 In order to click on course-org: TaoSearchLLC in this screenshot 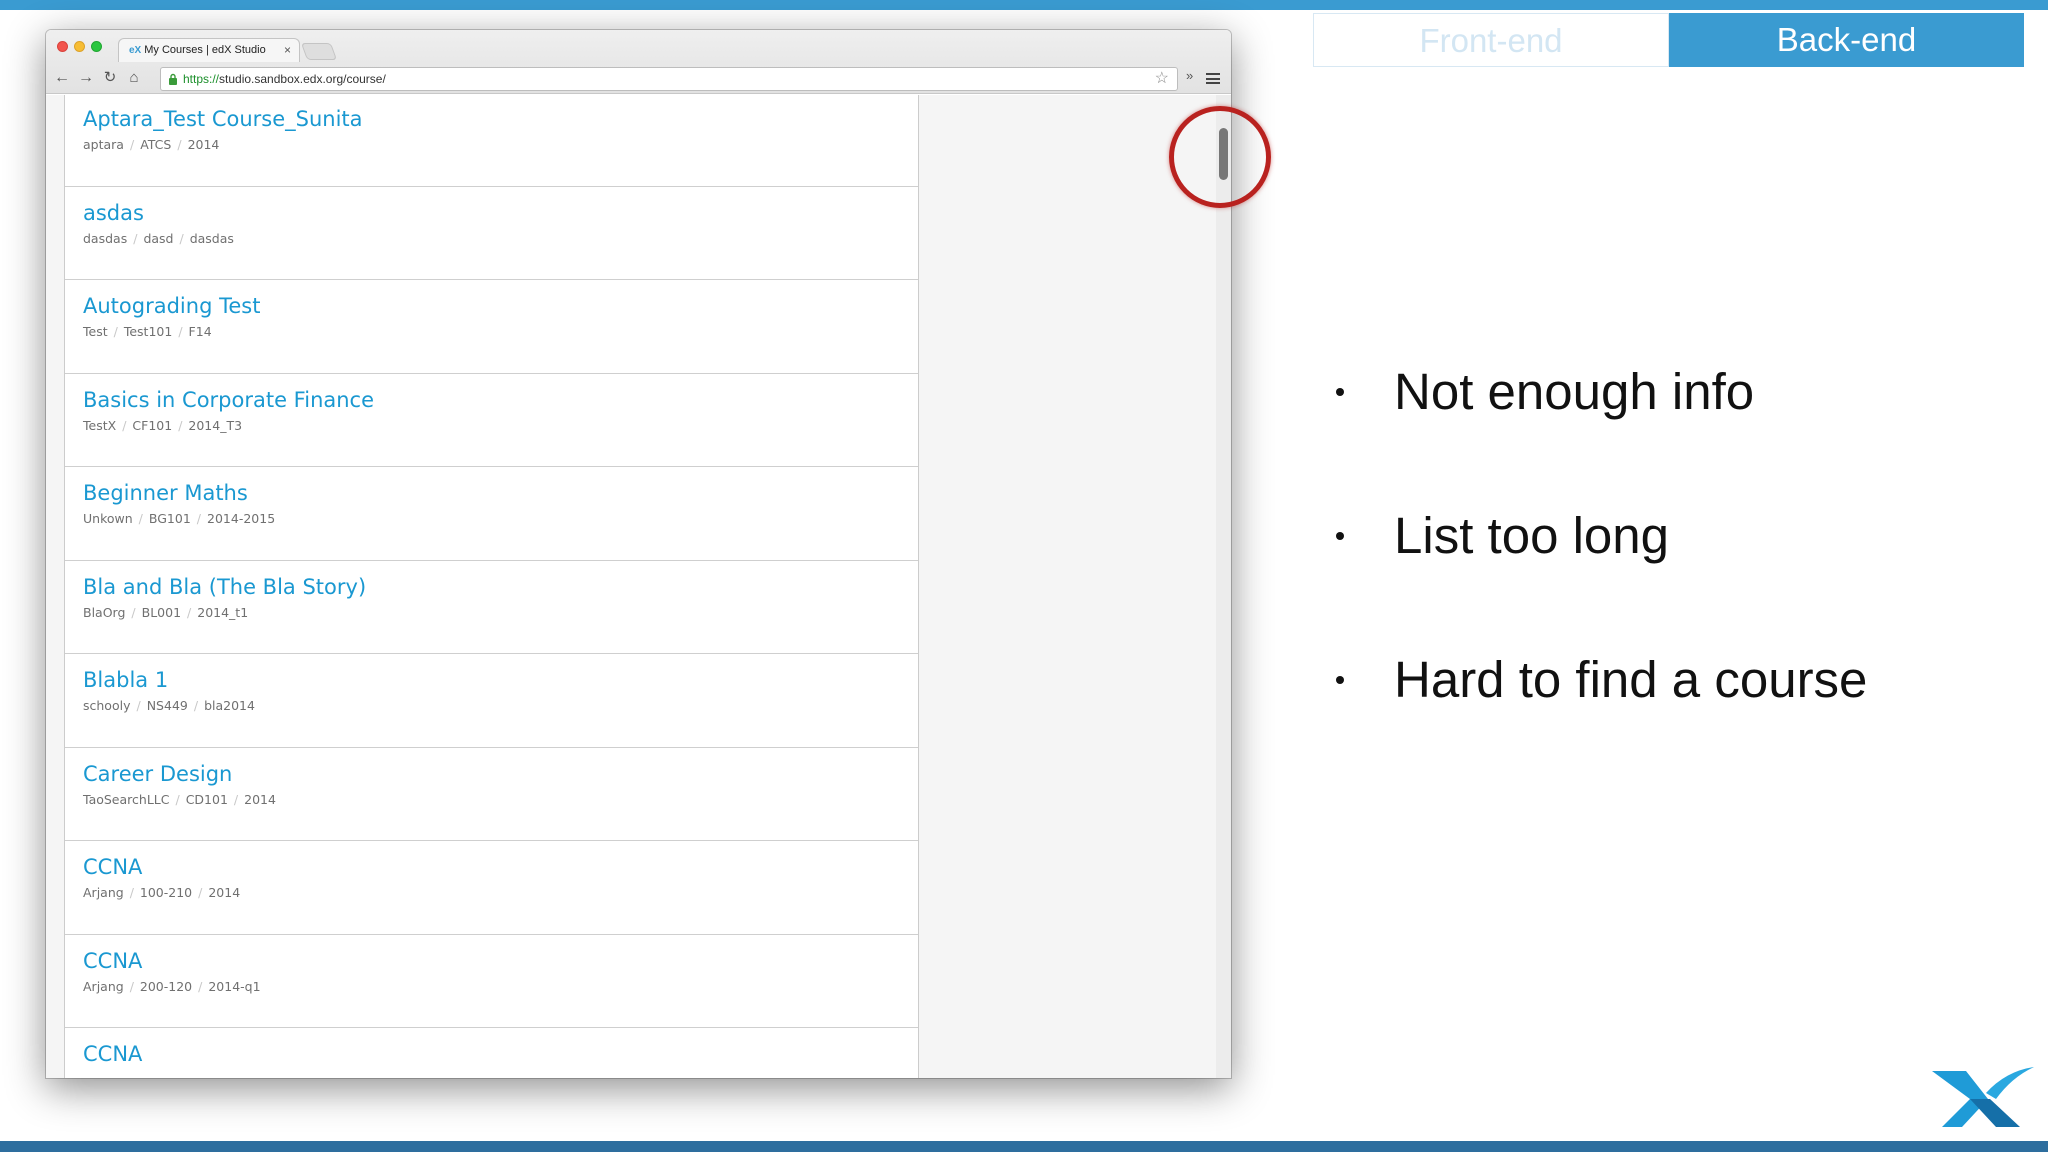, I will do `click(126, 799)`.